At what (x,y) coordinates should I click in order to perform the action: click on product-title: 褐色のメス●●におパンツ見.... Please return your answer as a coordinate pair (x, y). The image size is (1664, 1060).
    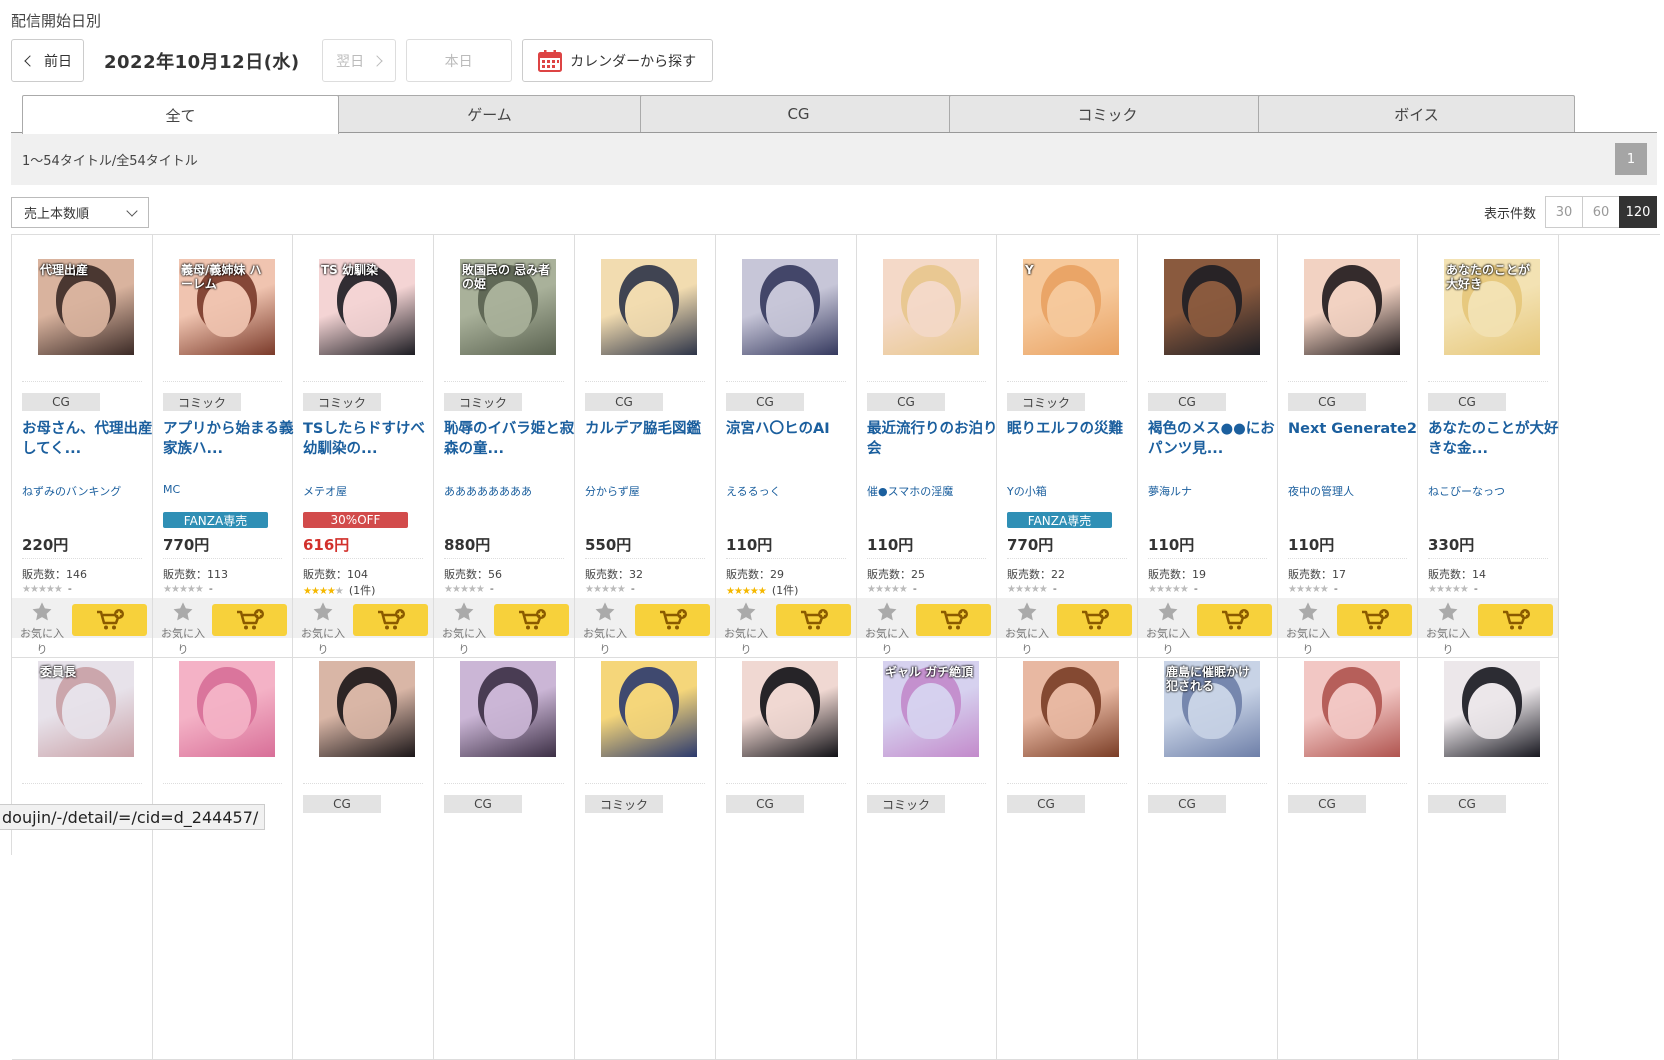
    Looking at the image, I should click on (1214, 439).